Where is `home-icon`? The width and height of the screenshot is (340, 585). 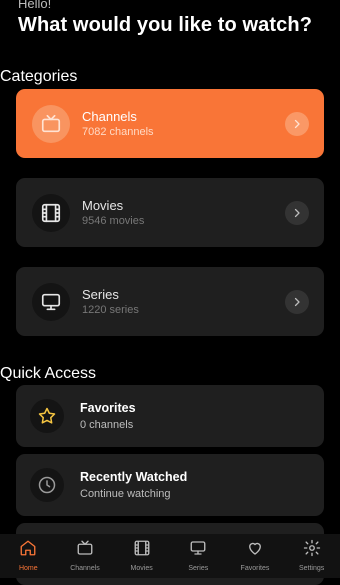
home-icon is located at coordinates (28, 550).